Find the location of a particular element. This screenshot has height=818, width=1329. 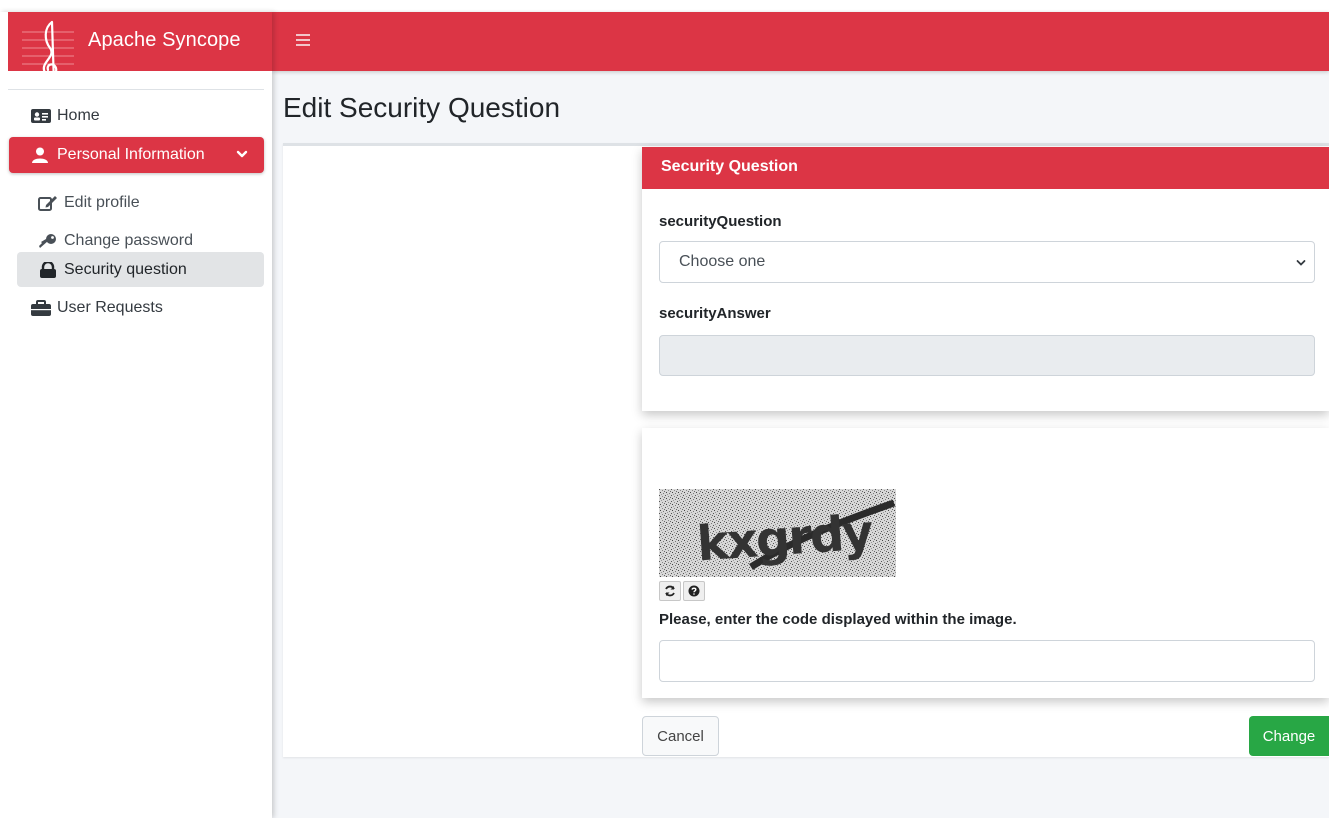

sidebar-item-change-password: Change password is located at coordinates (115, 241).